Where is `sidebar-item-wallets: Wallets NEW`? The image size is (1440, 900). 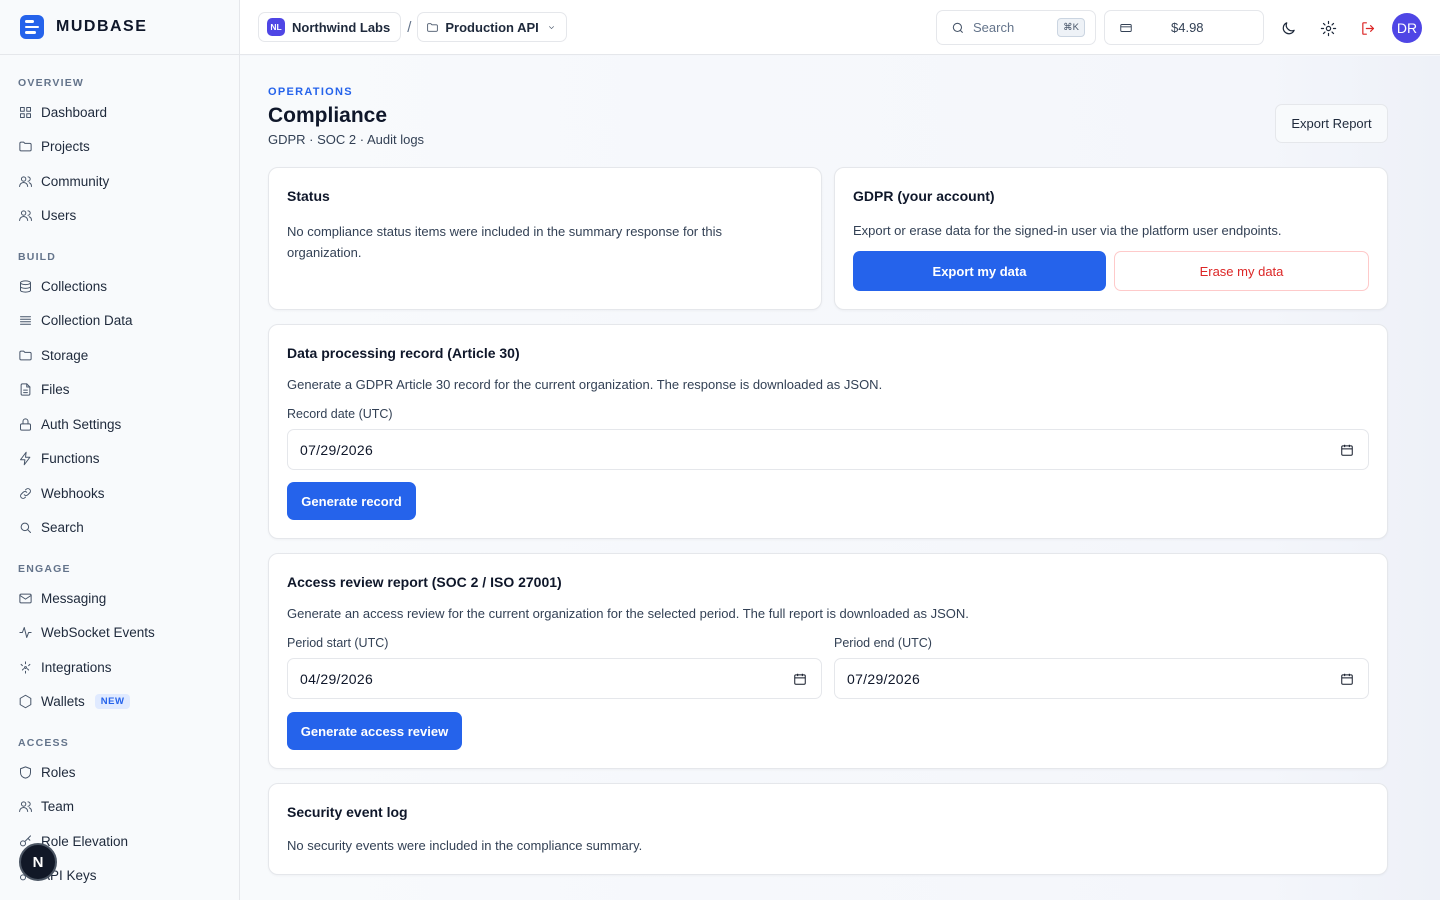 sidebar-item-wallets: Wallets NEW is located at coordinates (119, 702).